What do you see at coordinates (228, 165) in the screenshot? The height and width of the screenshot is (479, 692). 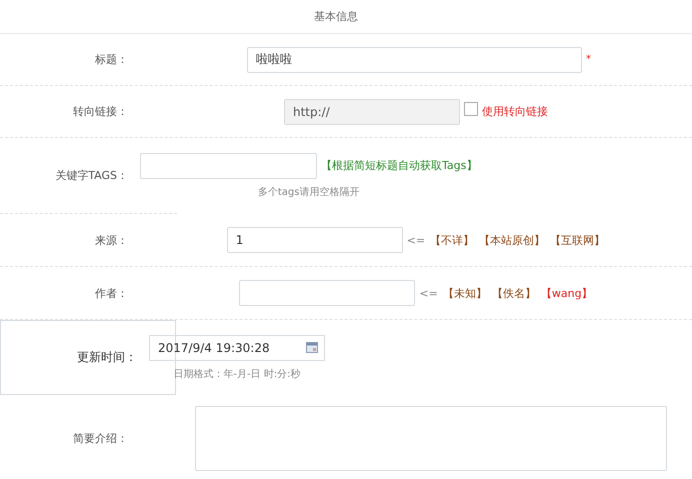 I see `tags-input` at bounding box center [228, 165].